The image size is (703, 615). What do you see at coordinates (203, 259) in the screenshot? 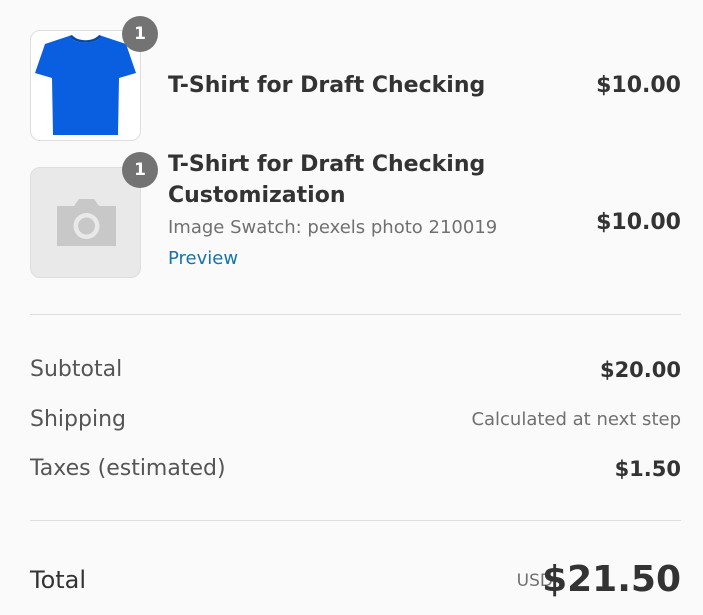
I see `preview-link: Preview` at bounding box center [203, 259].